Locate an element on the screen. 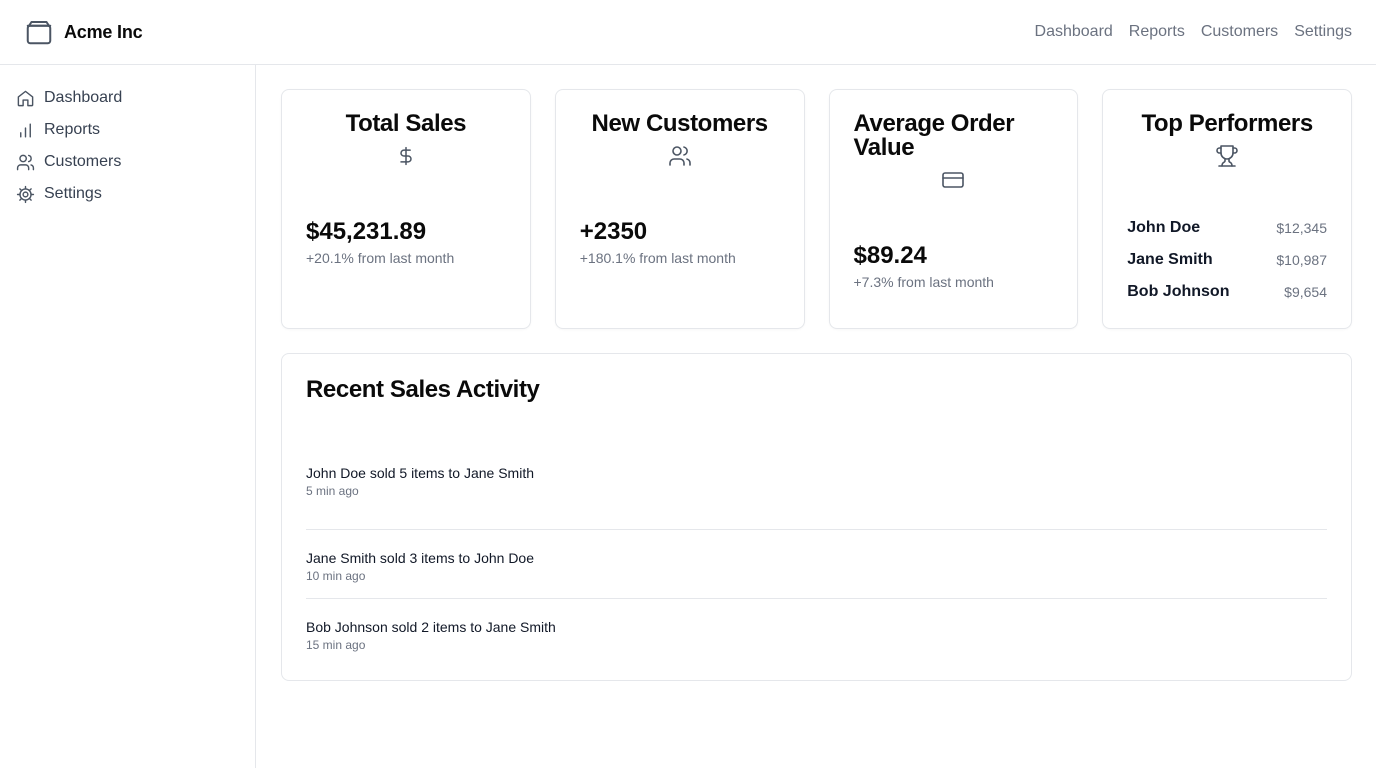 The width and height of the screenshot is (1376, 768). bar-chart-icon is located at coordinates (25, 130).